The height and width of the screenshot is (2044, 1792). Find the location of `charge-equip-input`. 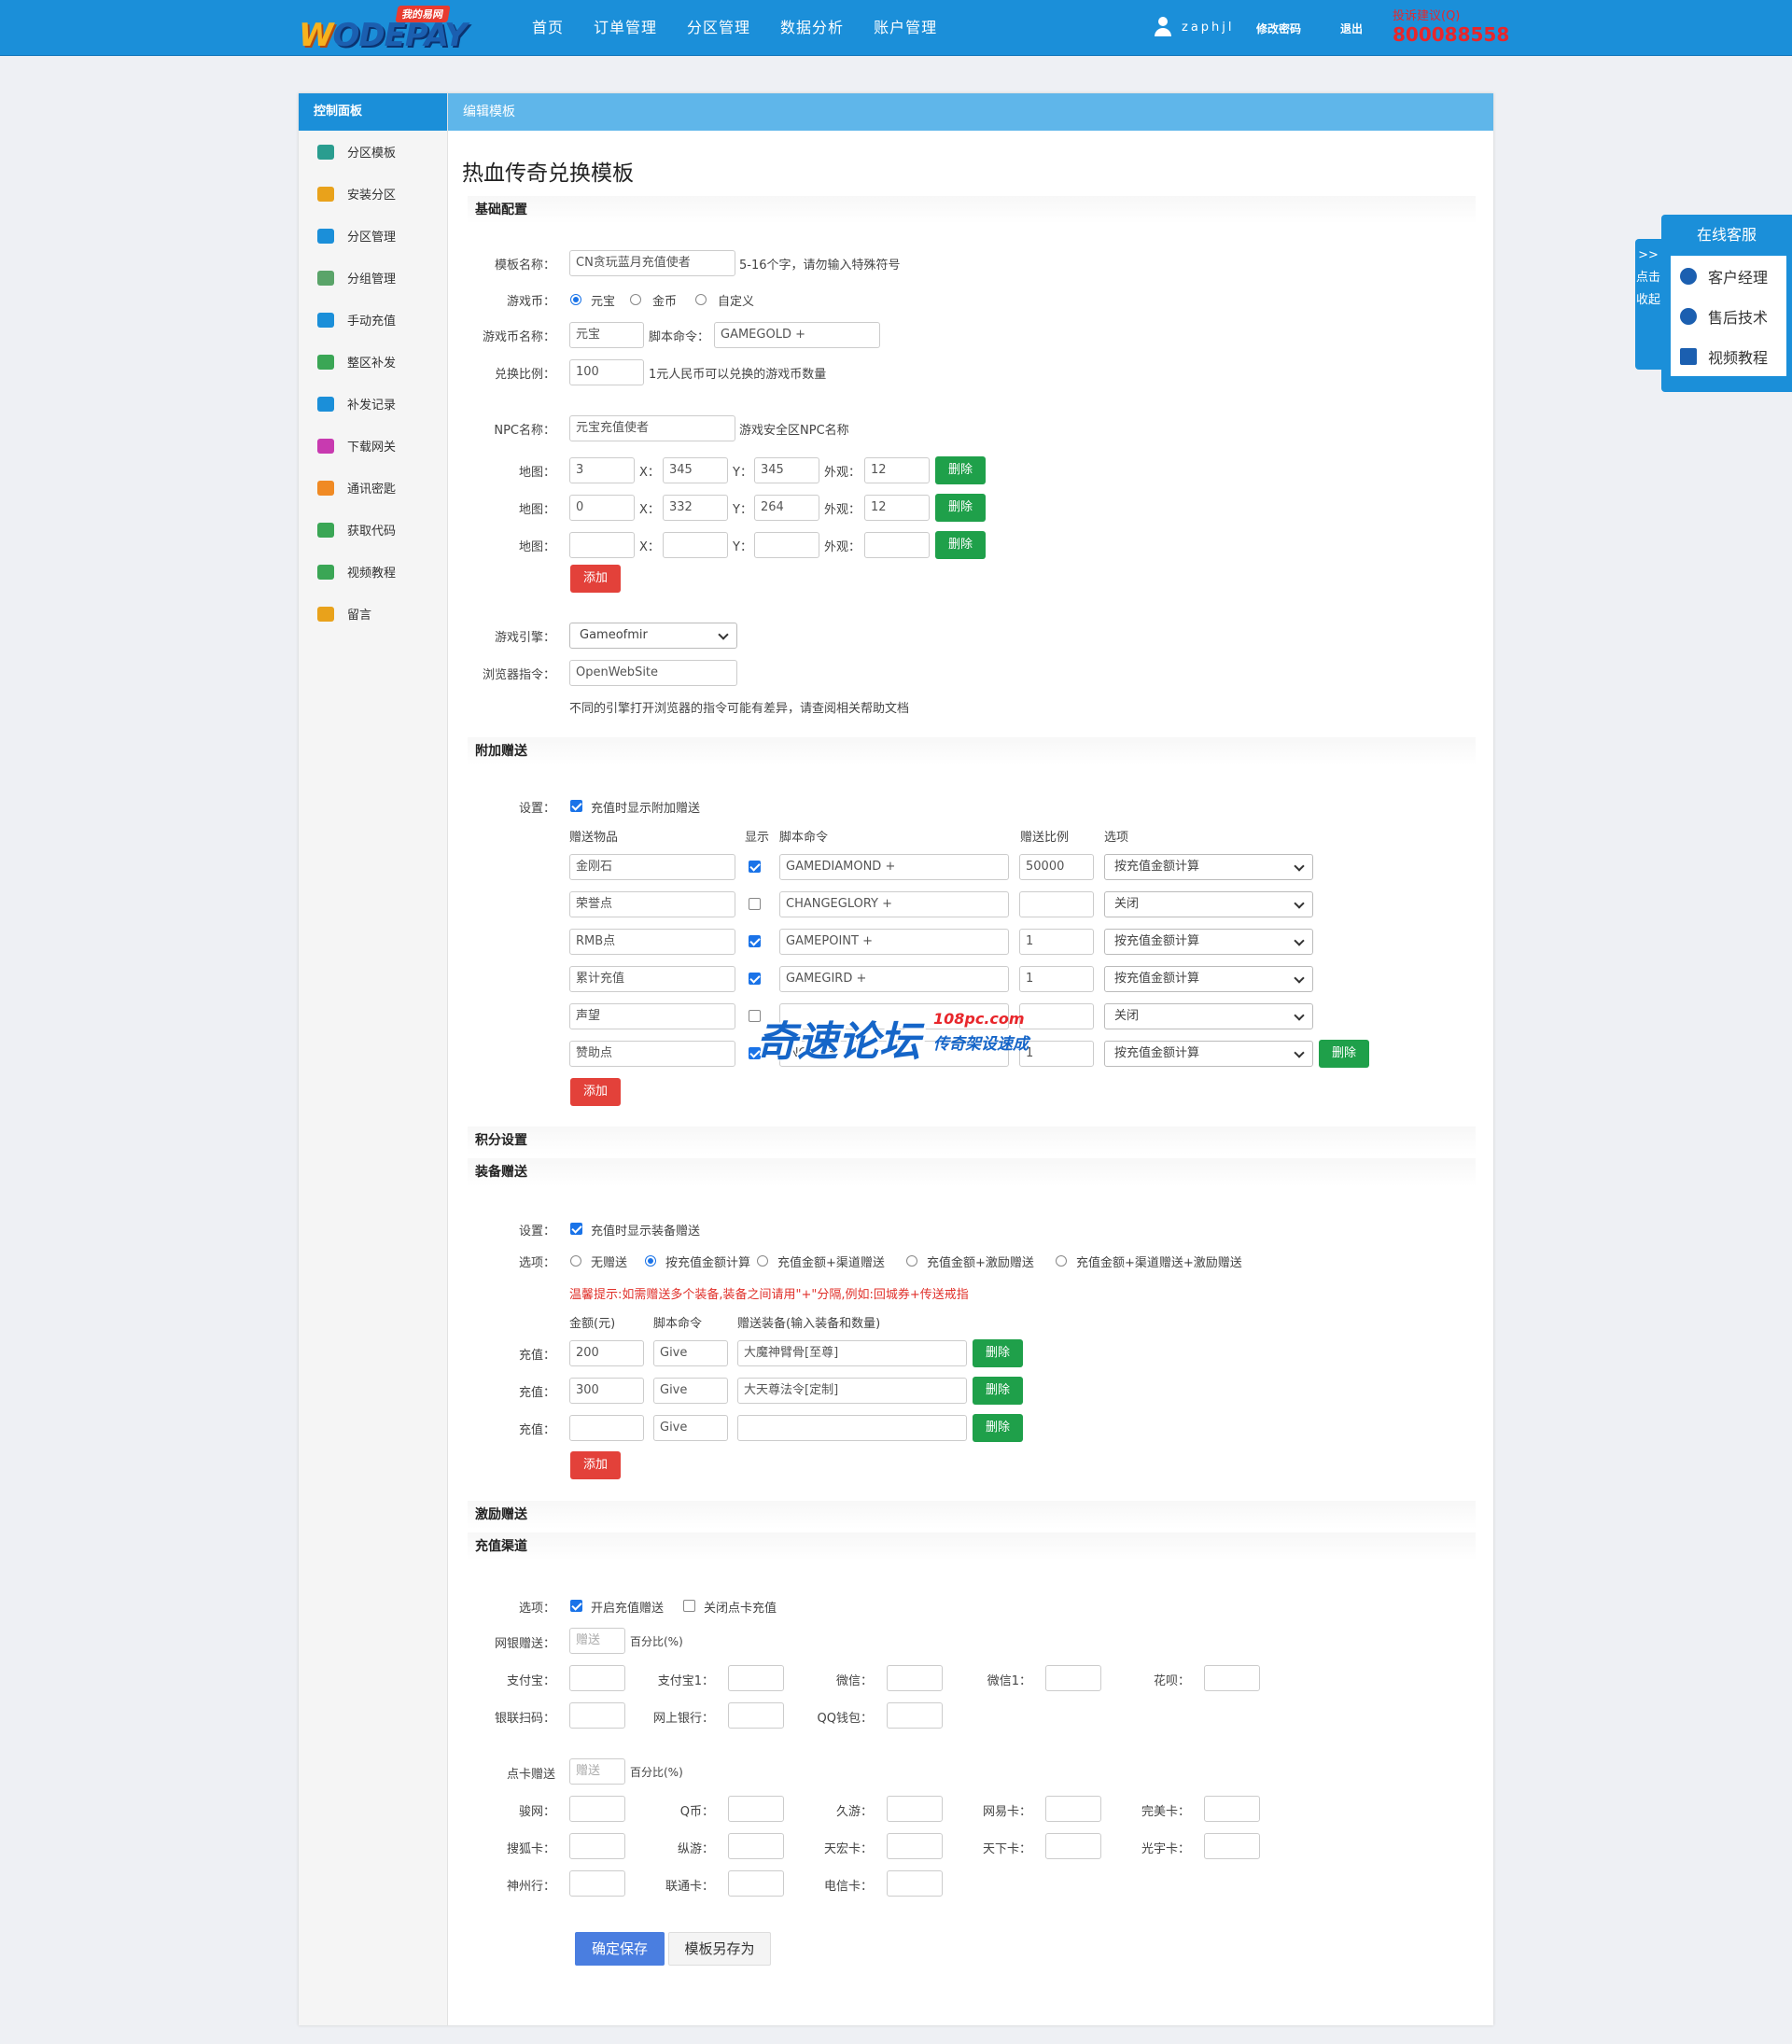

charge-equip-input is located at coordinates (852, 1428).